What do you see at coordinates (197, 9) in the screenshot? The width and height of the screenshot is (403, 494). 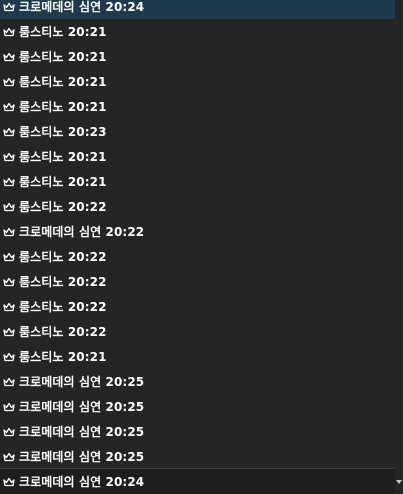 I see `list-item: 크로메데의 심연 20:24` at bounding box center [197, 9].